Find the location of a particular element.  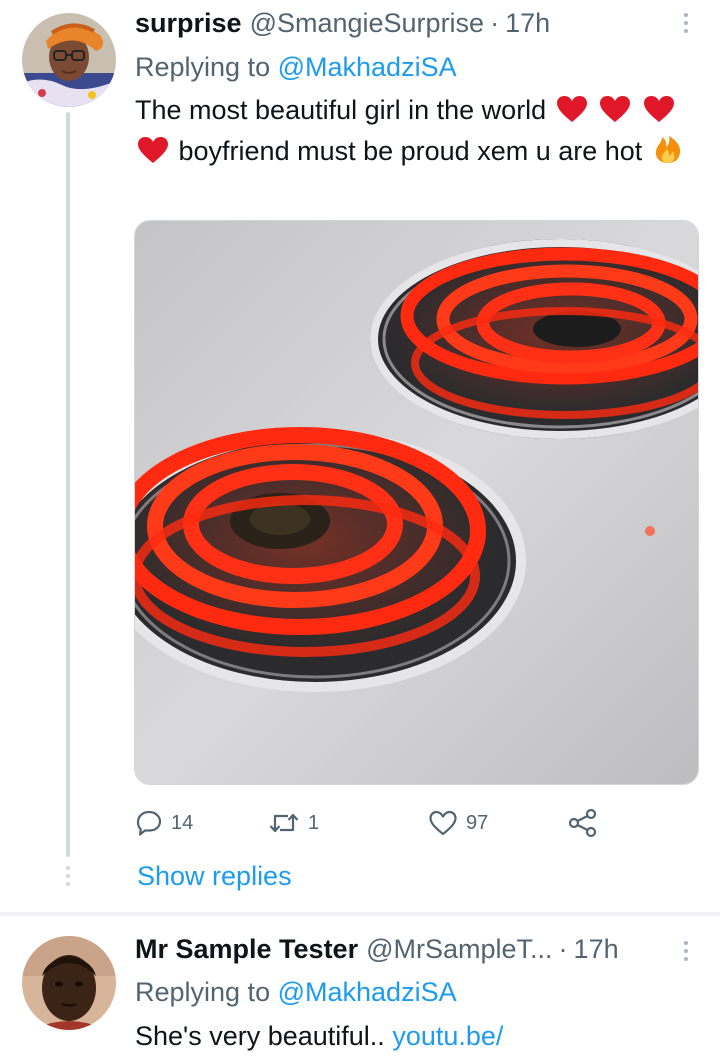

tweet-text: She's very beautiful.. youtu.be/ is located at coordinates (420, 1036).